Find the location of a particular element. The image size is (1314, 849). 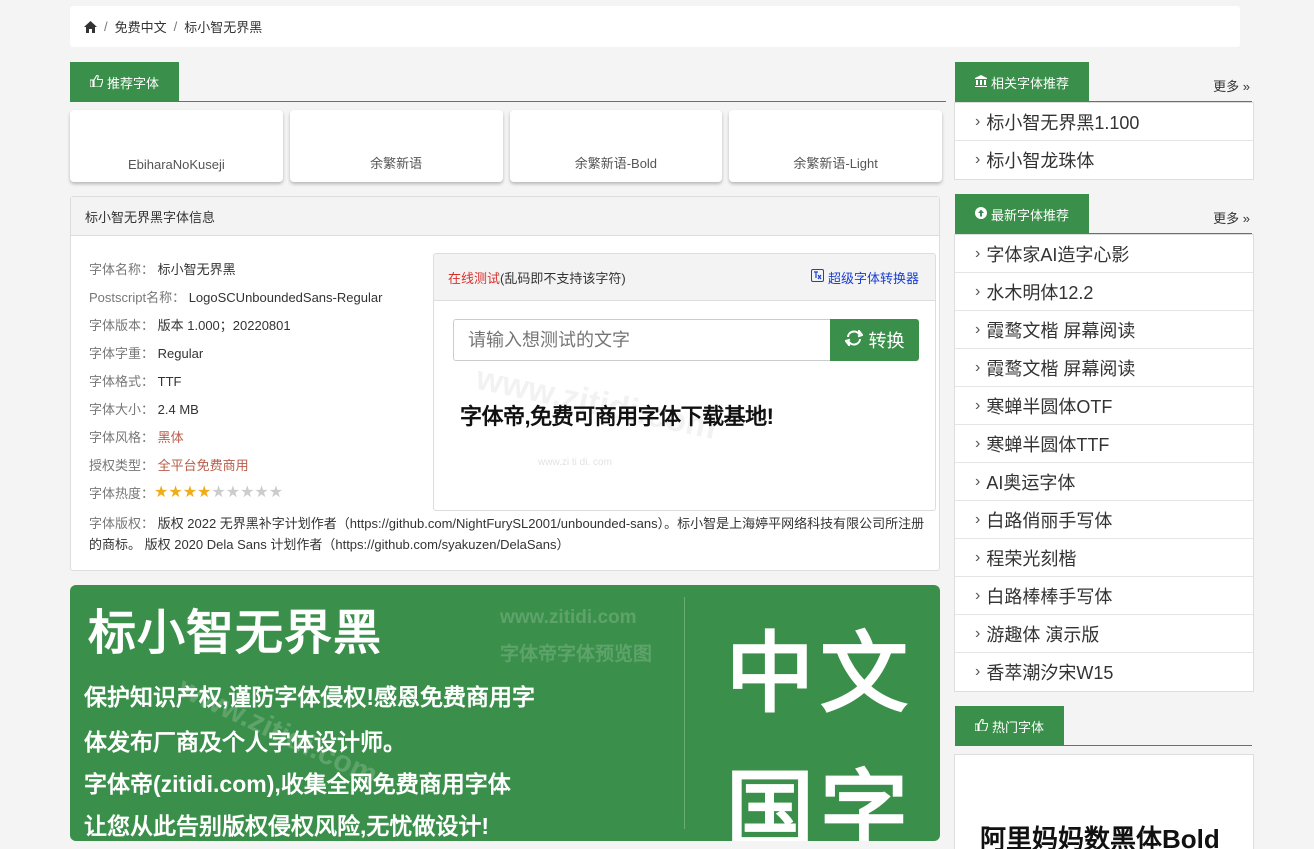

info-label: 字体版本： is located at coordinates (122, 325).